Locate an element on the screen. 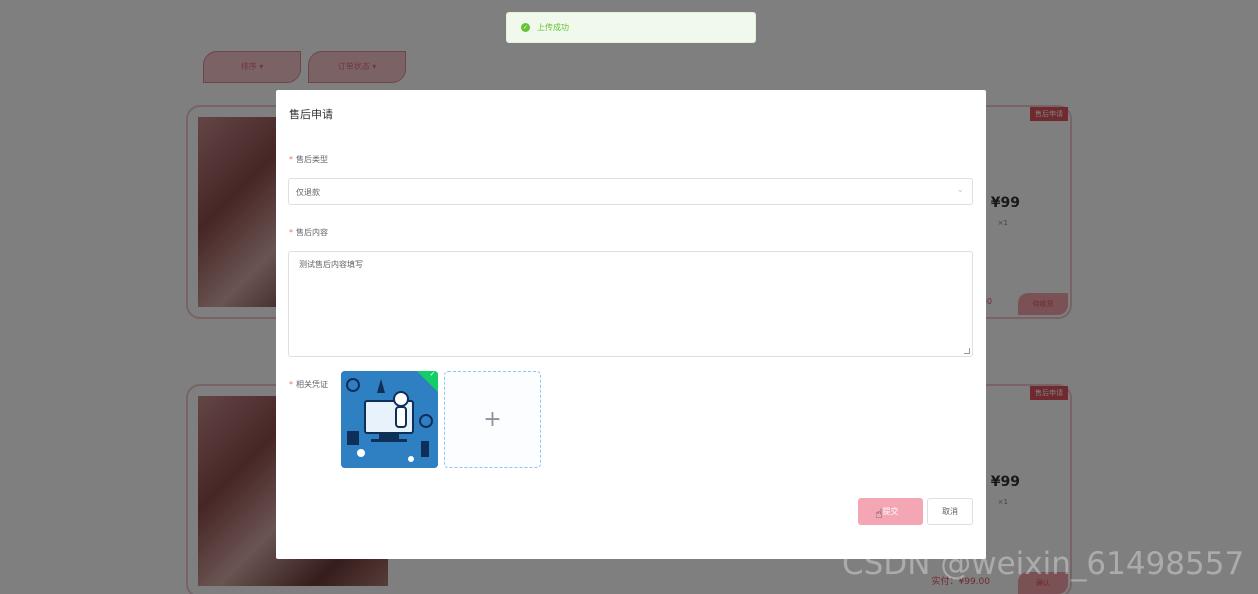  add-evidence-button: + is located at coordinates (492, 419).